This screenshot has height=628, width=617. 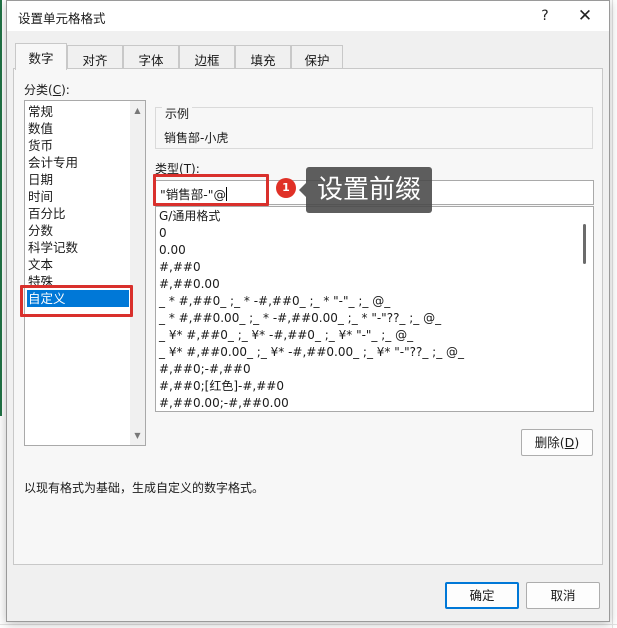 I want to click on list-item: 0, so click(x=163, y=233).